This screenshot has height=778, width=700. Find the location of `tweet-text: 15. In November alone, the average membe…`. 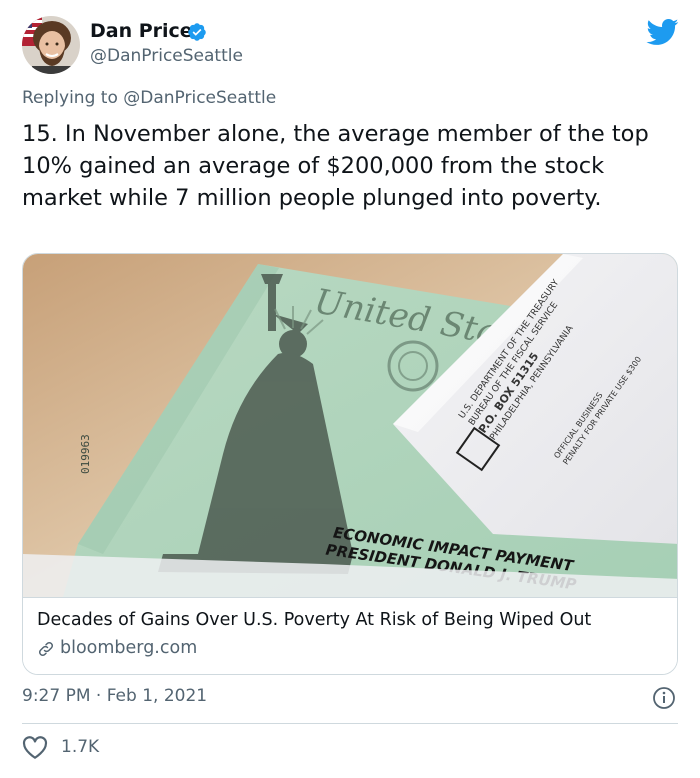

tweet-text: 15. In November alone, the average membe… is located at coordinates (335, 166).